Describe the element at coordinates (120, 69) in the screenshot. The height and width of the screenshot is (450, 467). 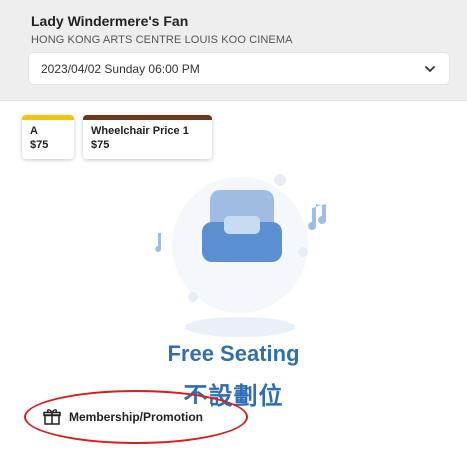
I see `performance-select-value: 2023/04/02 Sunday 06:00 PM` at that location.